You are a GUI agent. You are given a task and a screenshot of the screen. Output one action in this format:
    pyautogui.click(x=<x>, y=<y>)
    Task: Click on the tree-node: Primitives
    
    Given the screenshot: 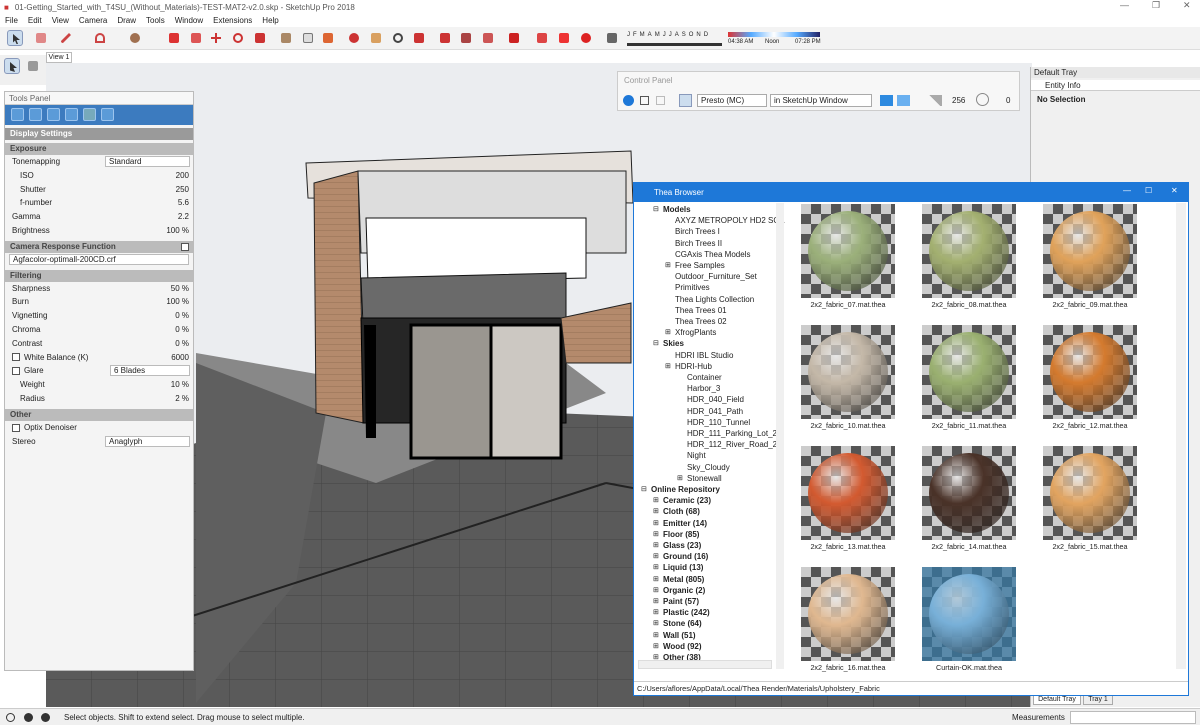 What is the action you would take?
    pyautogui.click(x=692, y=287)
    